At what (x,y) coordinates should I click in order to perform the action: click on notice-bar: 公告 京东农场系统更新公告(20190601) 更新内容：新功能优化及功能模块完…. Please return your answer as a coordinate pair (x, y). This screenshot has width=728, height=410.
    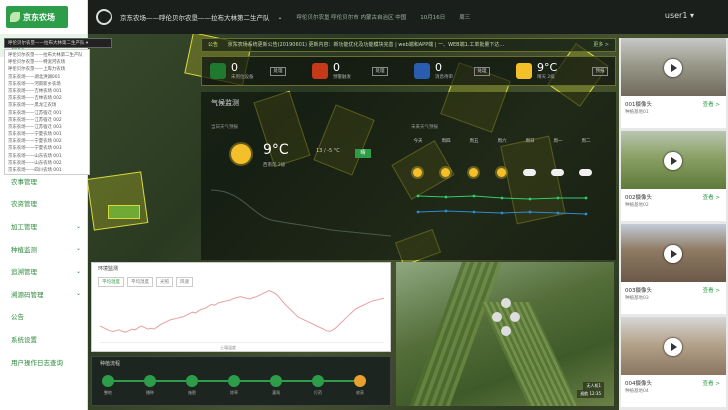
    Looking at the image, I should click on (408, 45).